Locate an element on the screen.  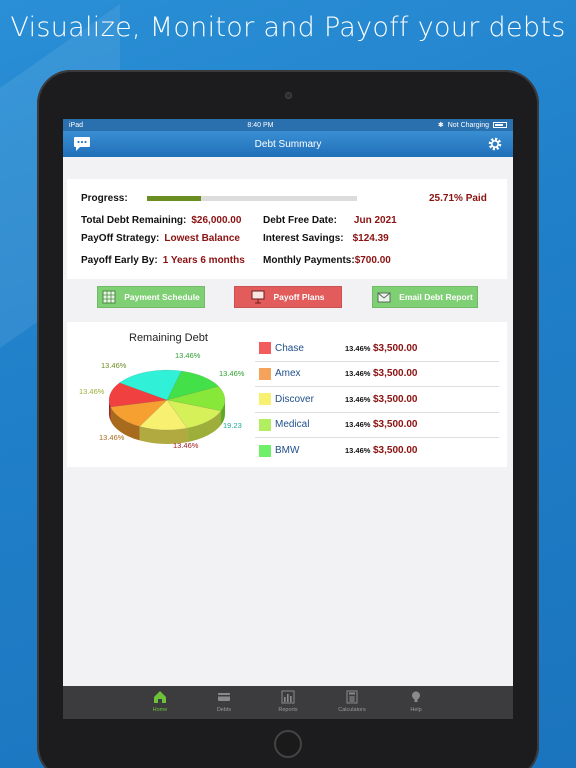
early-row: Payoff Early By: 1 Years 6 months is located at coordinates (163, 260).